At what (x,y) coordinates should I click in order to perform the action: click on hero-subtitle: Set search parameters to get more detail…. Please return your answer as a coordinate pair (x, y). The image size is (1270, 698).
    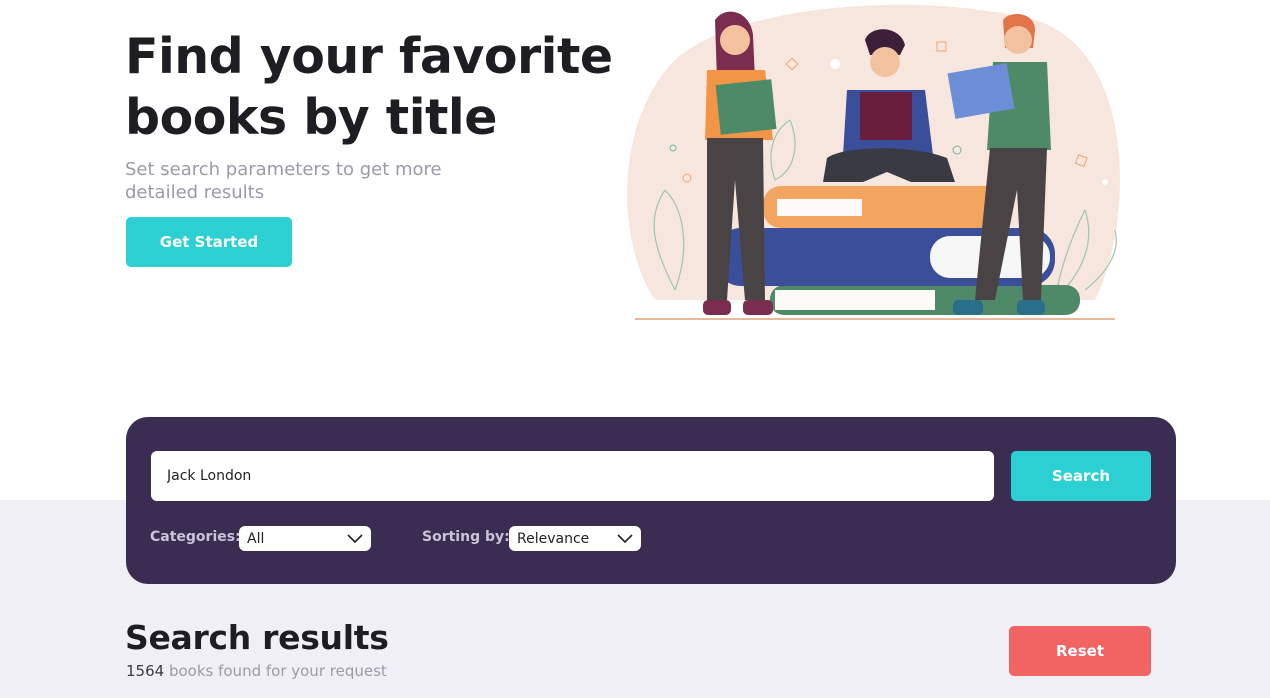
    Looking at the image, I should click on (283, 181).